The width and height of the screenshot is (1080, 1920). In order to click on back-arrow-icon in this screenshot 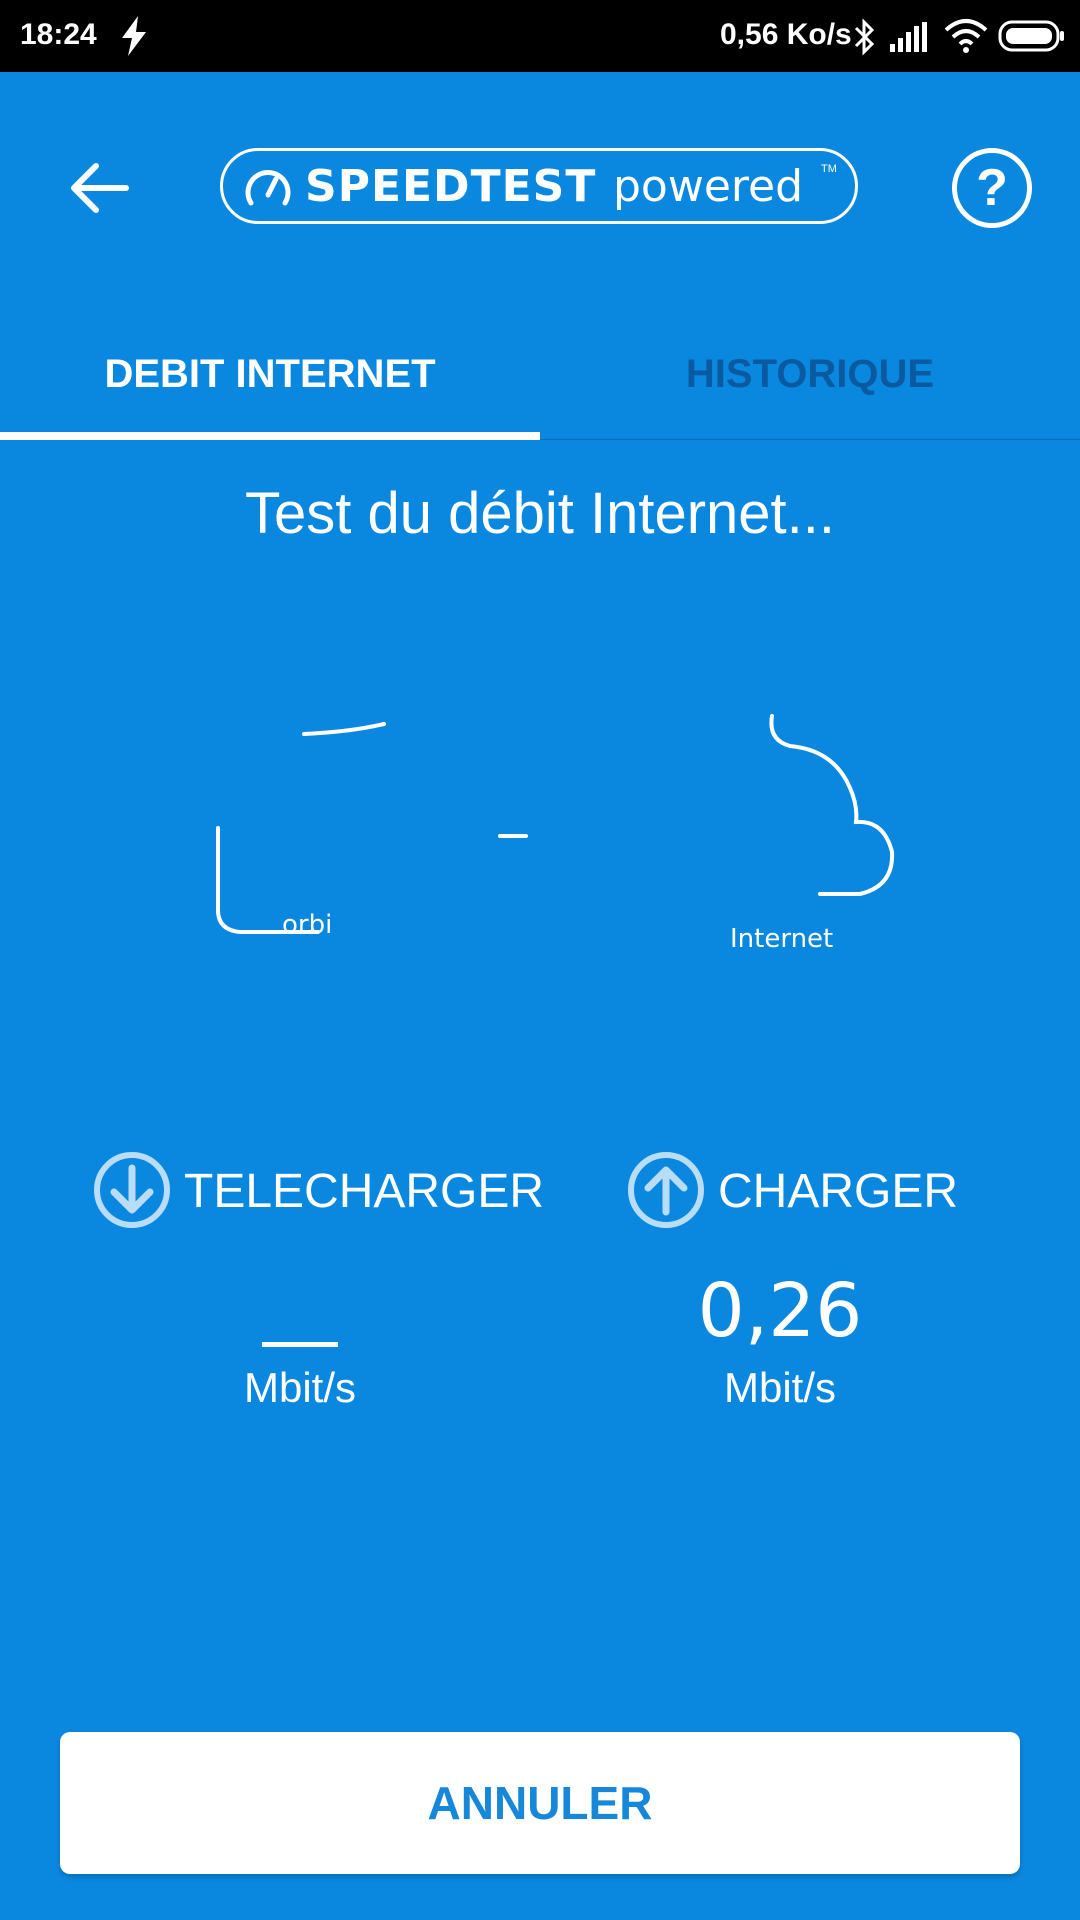, I will do `click(101, 188)`.